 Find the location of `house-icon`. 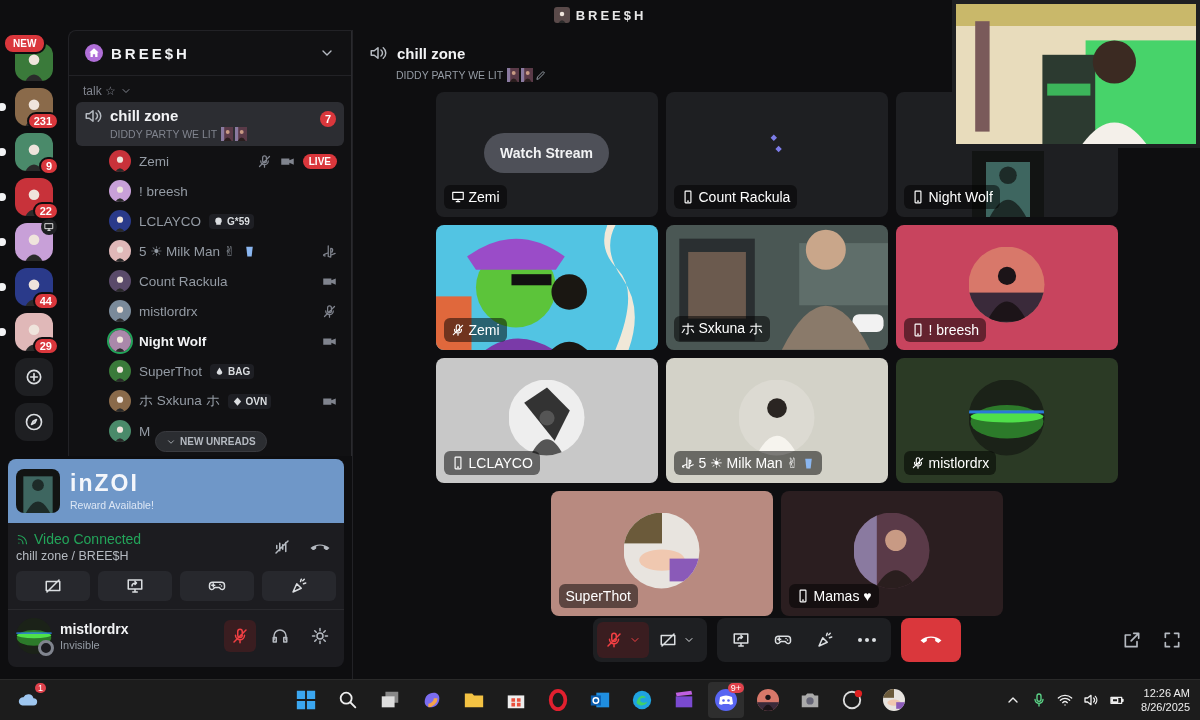

house-icon is located at coordinates (94, 53).